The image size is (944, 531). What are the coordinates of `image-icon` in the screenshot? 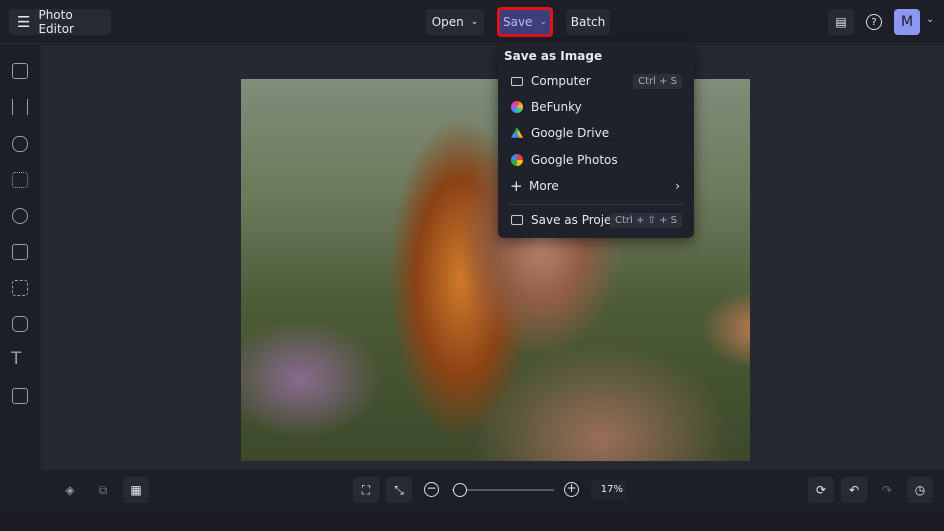 It's located at (20, 71).